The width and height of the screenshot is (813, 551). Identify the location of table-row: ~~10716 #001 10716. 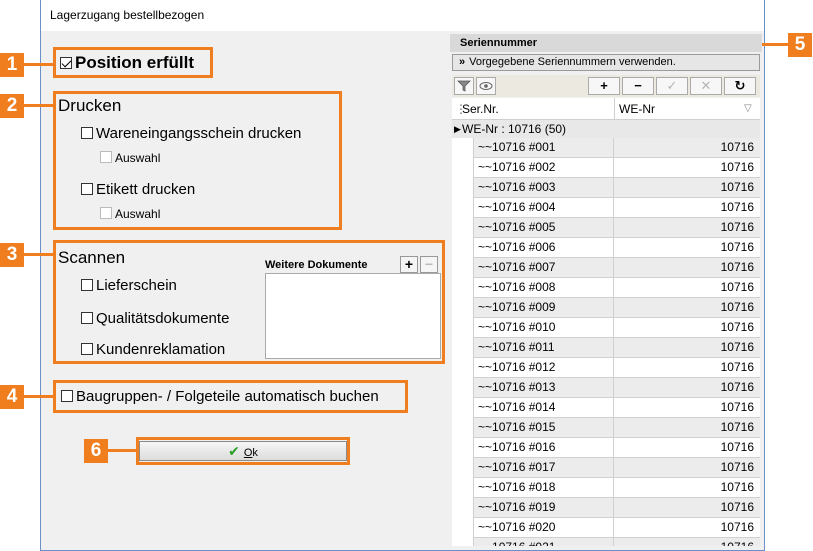
(606, 148).